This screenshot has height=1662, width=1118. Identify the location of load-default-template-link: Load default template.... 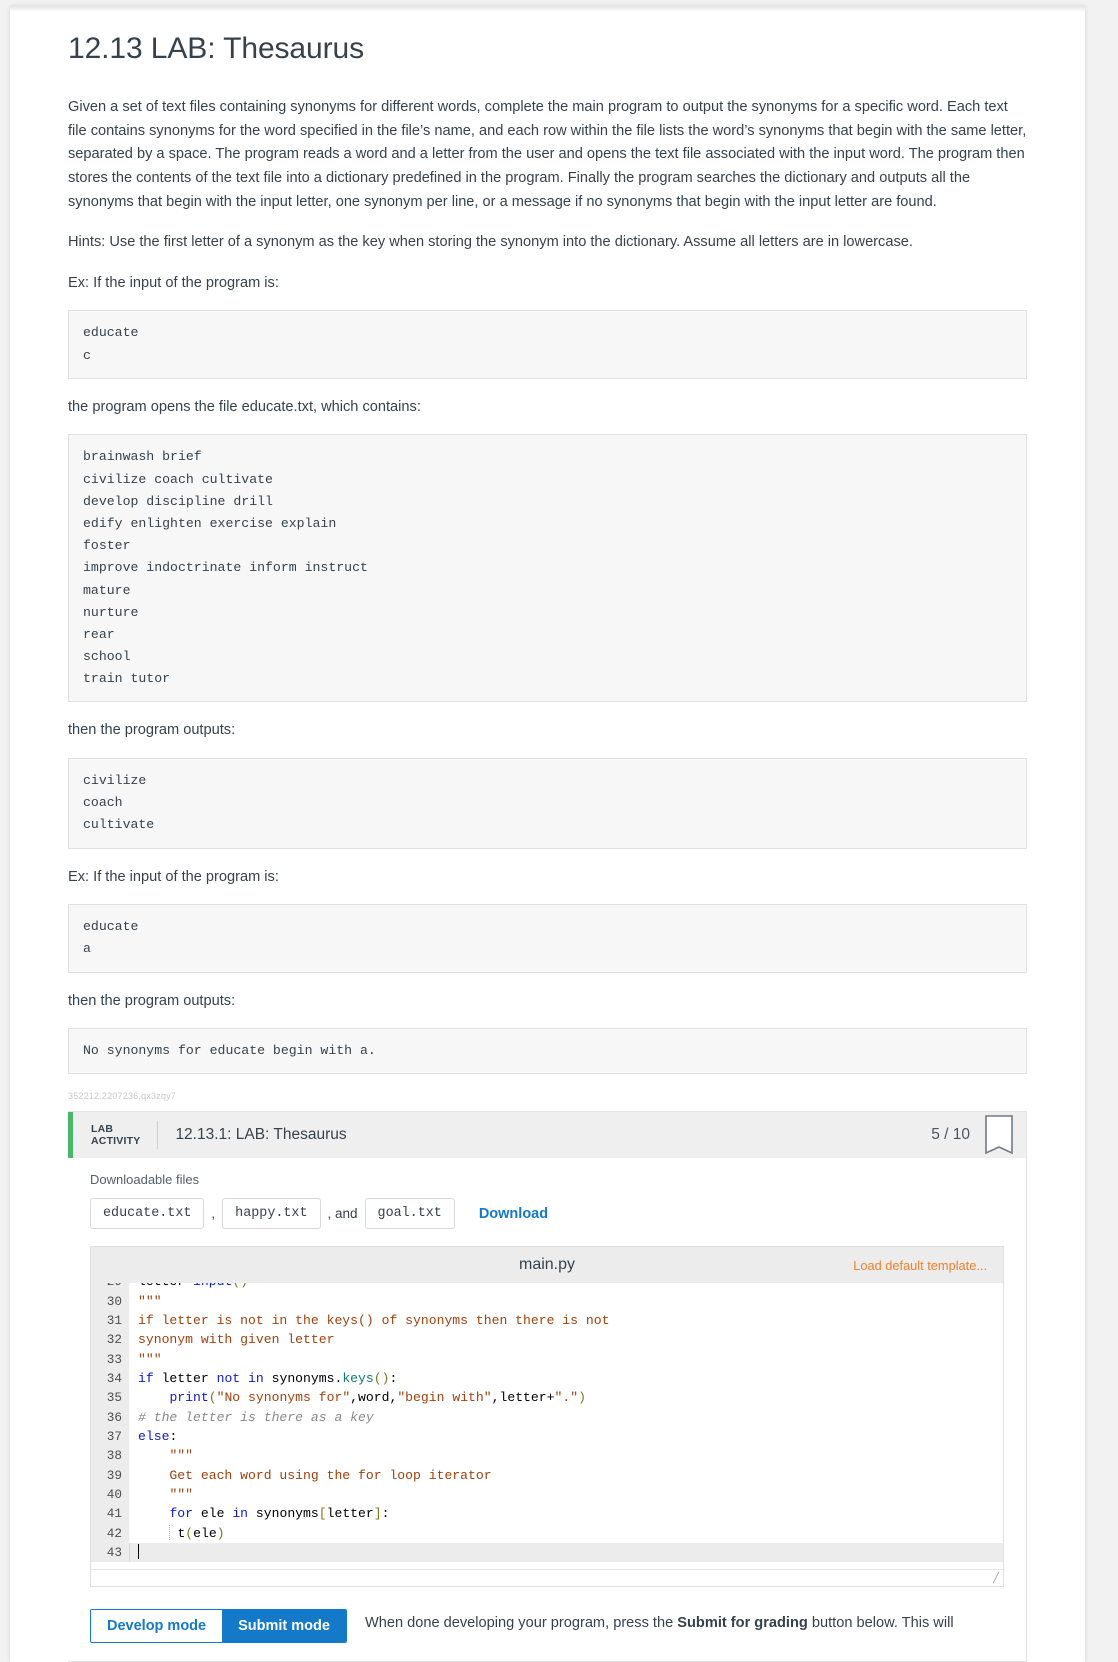
(920, 1265).